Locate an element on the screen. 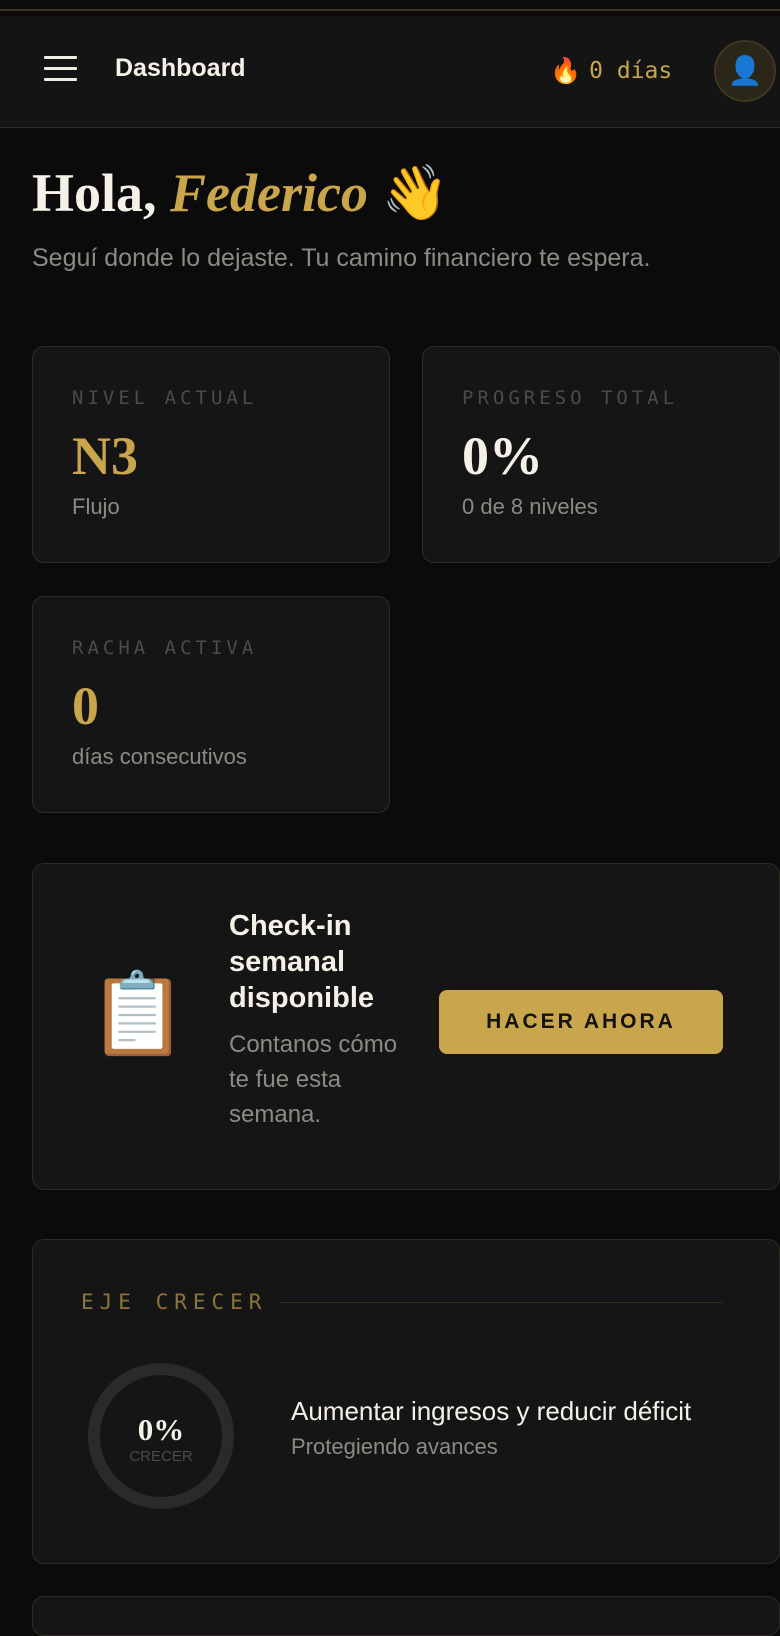  stat-value: N3 is located at coordinates (105, 456).